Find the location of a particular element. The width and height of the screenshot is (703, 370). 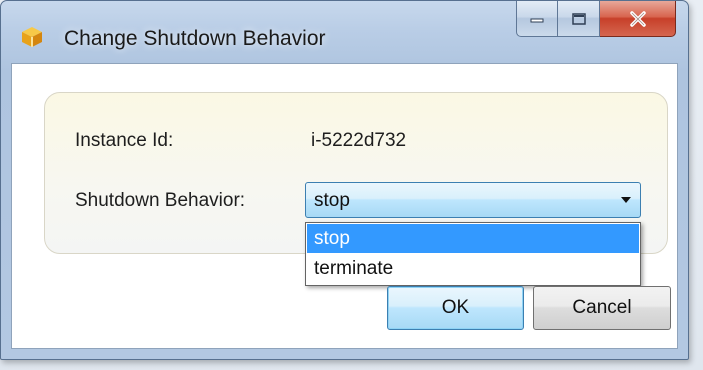

close-icon is located at coordinates (637, 18).